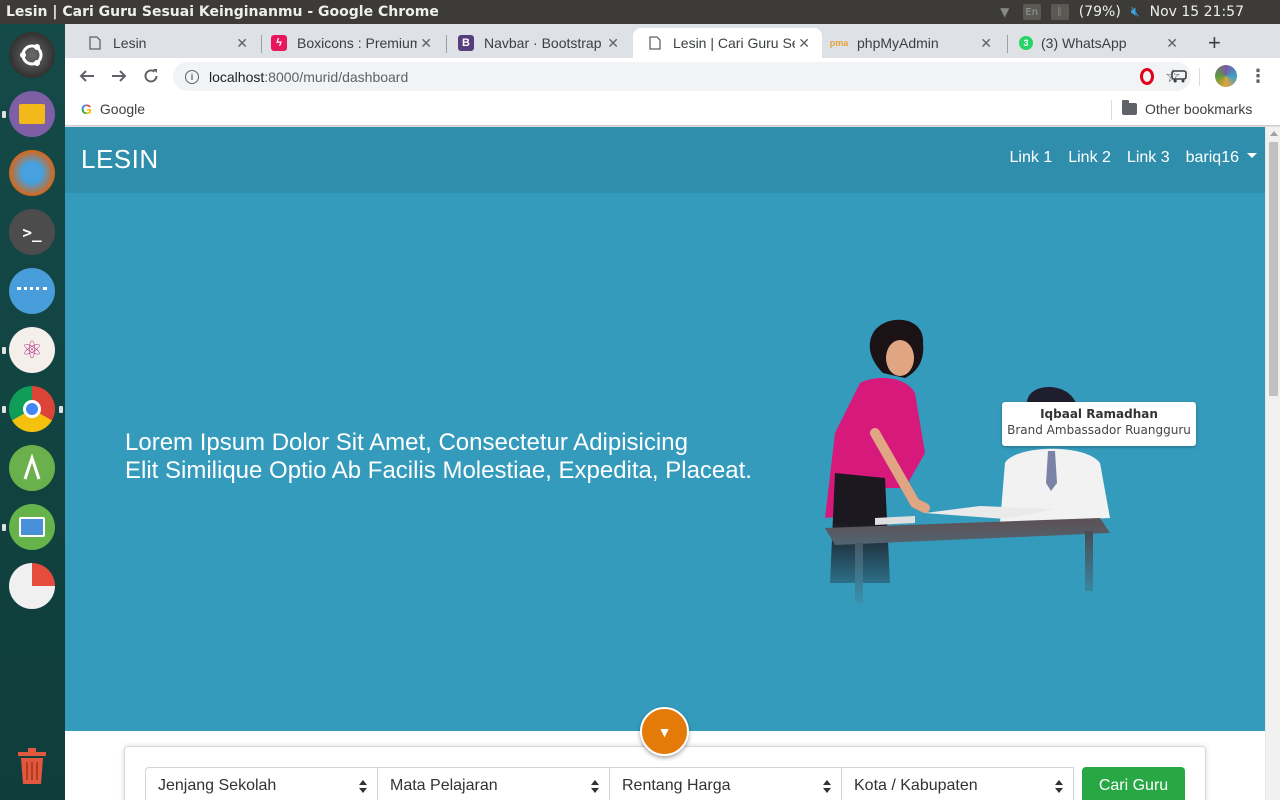 The image size is (1280, 800). What do you see at coordinates (734, 43) in the screenshot?
I see `tab-label: Lesin | Cari Guru Sesuai` at bounding box center [734, 43].